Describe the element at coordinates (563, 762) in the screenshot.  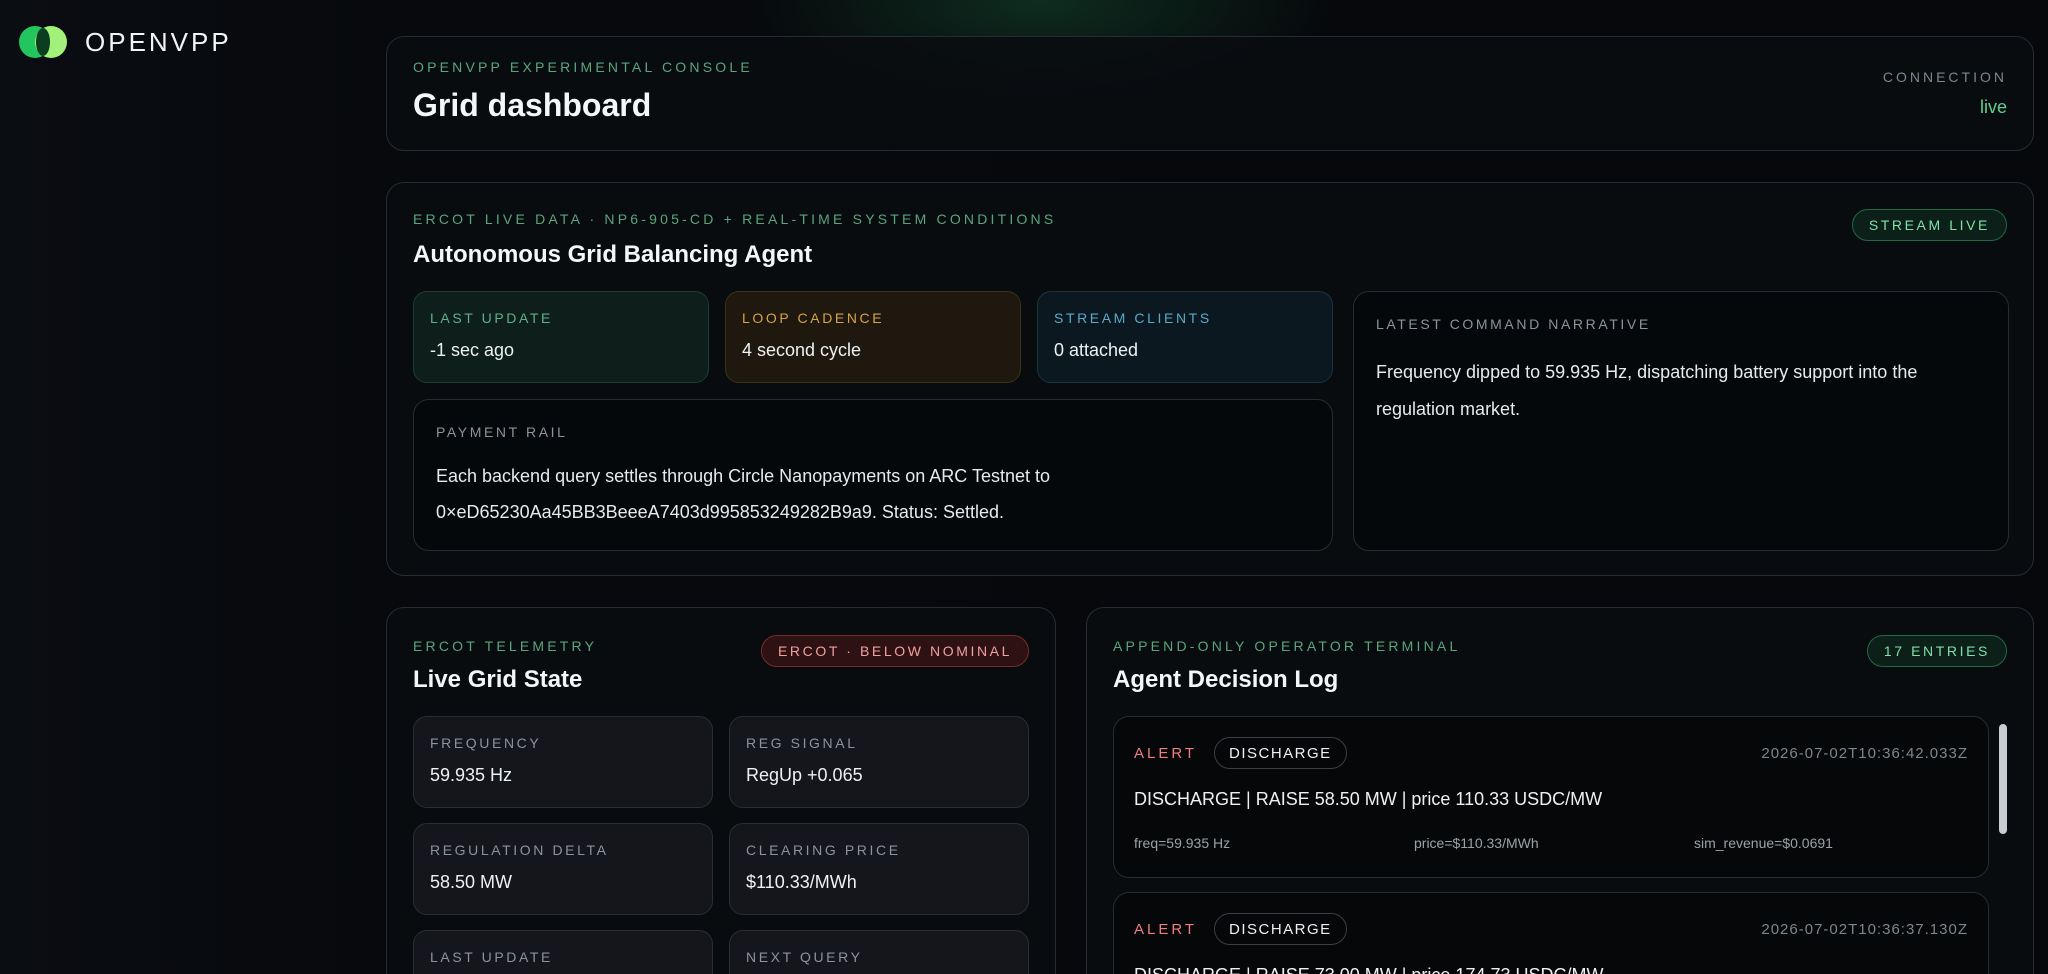
I see `telemetry-frequency: FREQUENCY 59.935 Hz` at that location.